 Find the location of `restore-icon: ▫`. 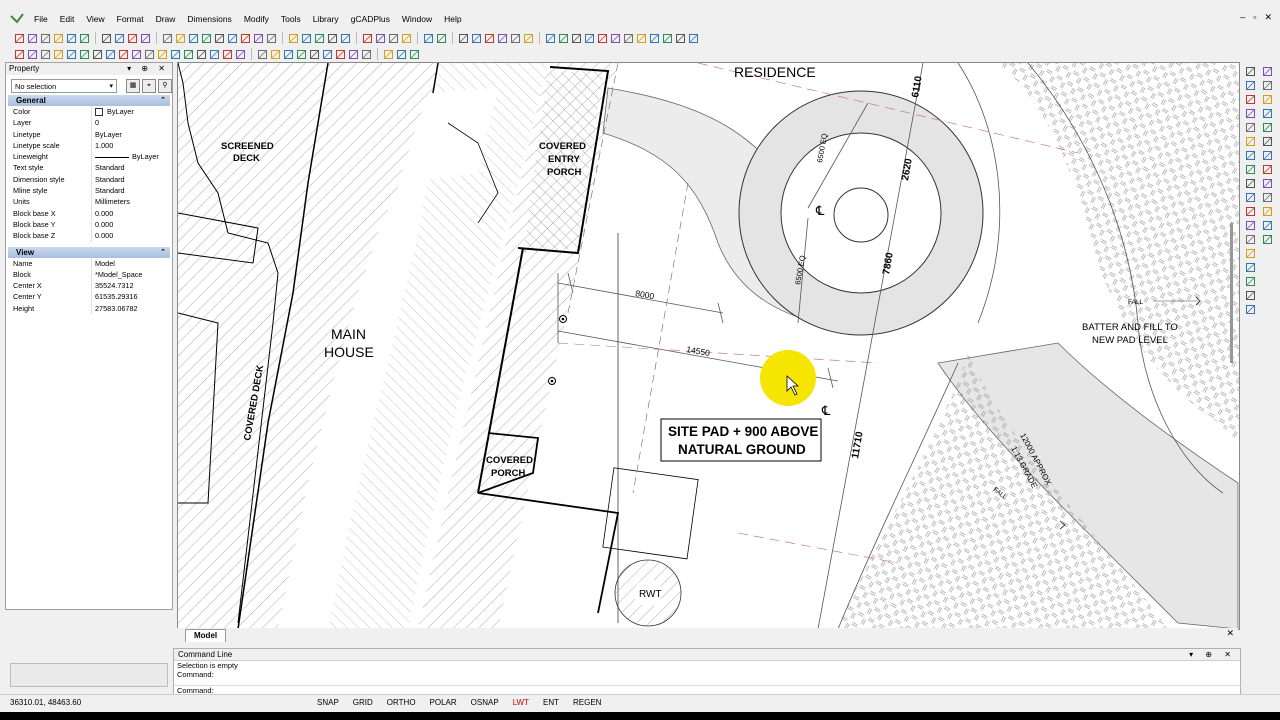

restore-icon: ▫ is located at coordinates (1254, 17).